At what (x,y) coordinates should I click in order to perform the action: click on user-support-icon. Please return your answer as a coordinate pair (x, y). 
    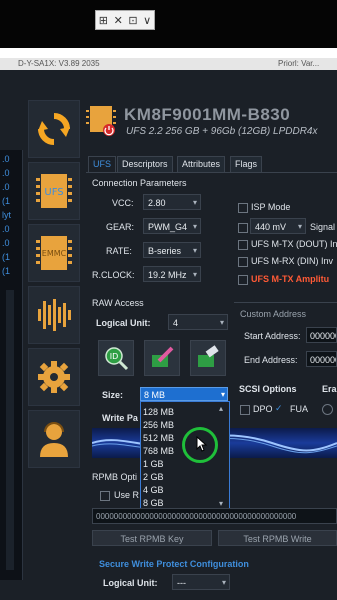
    Looking at the image, I should click on (54, 439).